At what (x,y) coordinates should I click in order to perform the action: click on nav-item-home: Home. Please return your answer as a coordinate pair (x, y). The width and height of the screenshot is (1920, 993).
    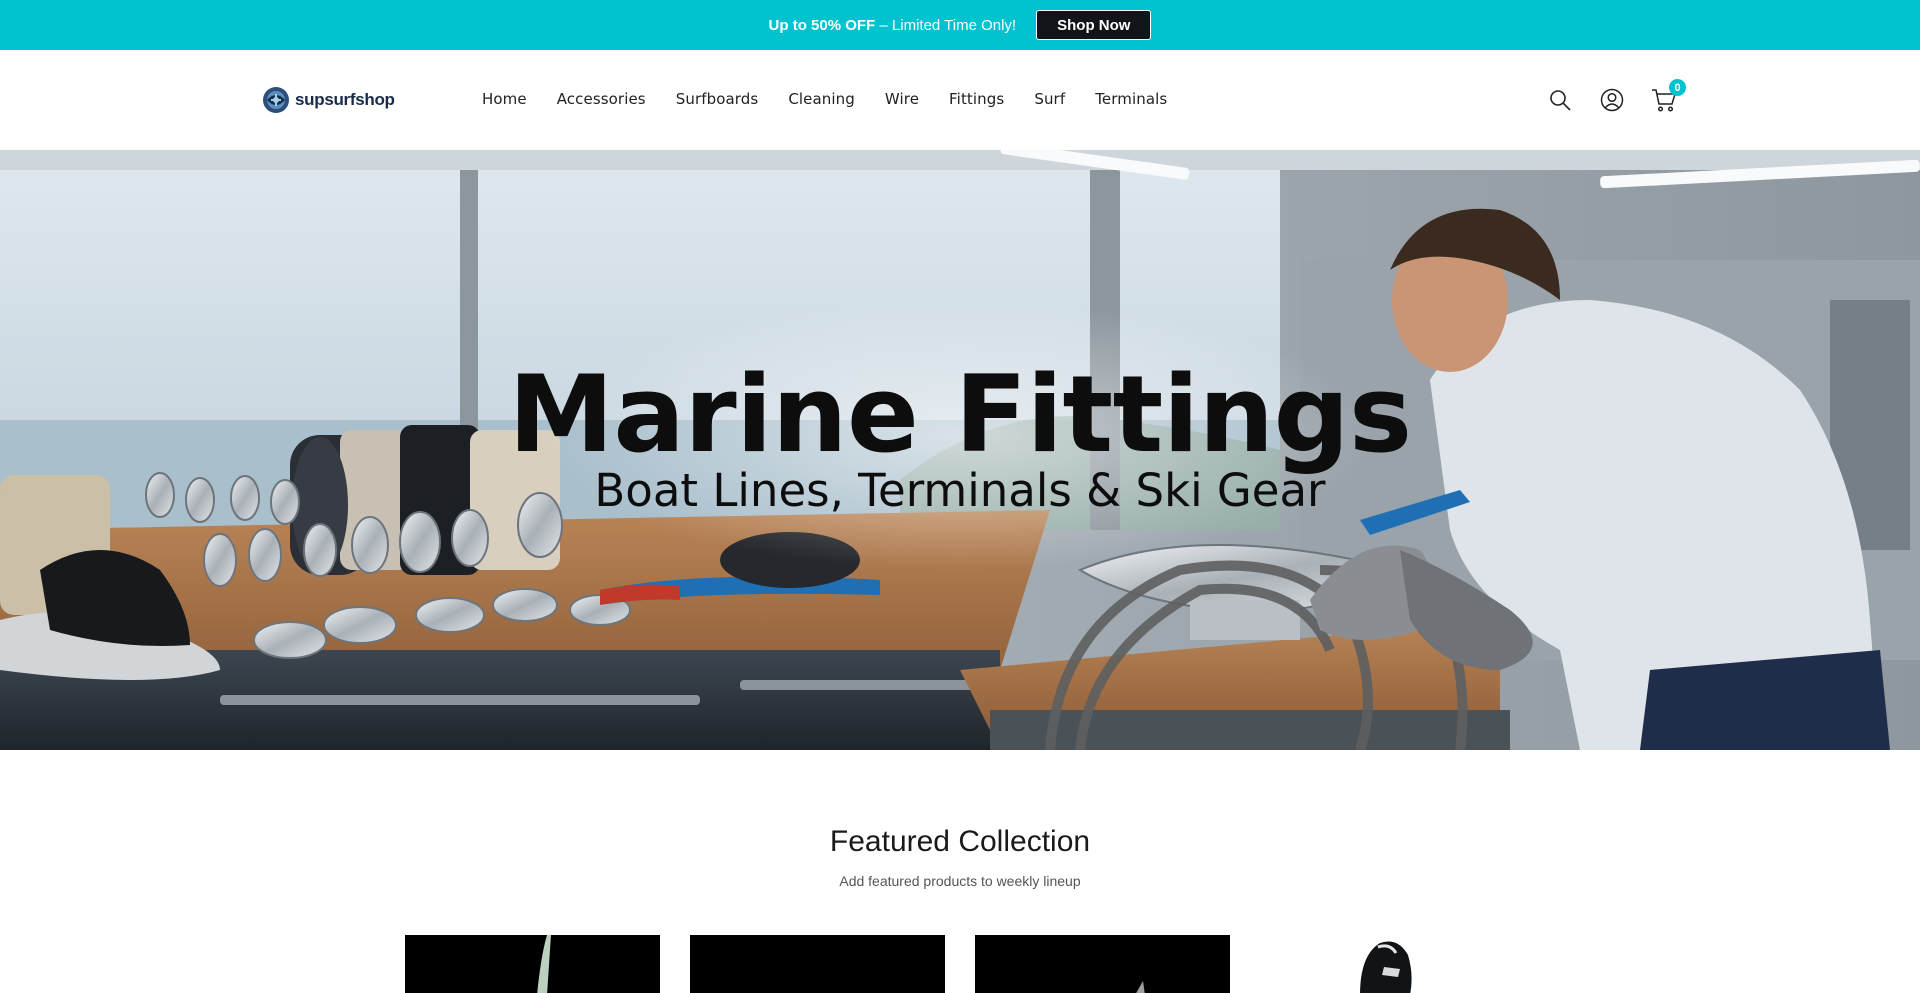
    Looking at the image, I should click on (504, 99).